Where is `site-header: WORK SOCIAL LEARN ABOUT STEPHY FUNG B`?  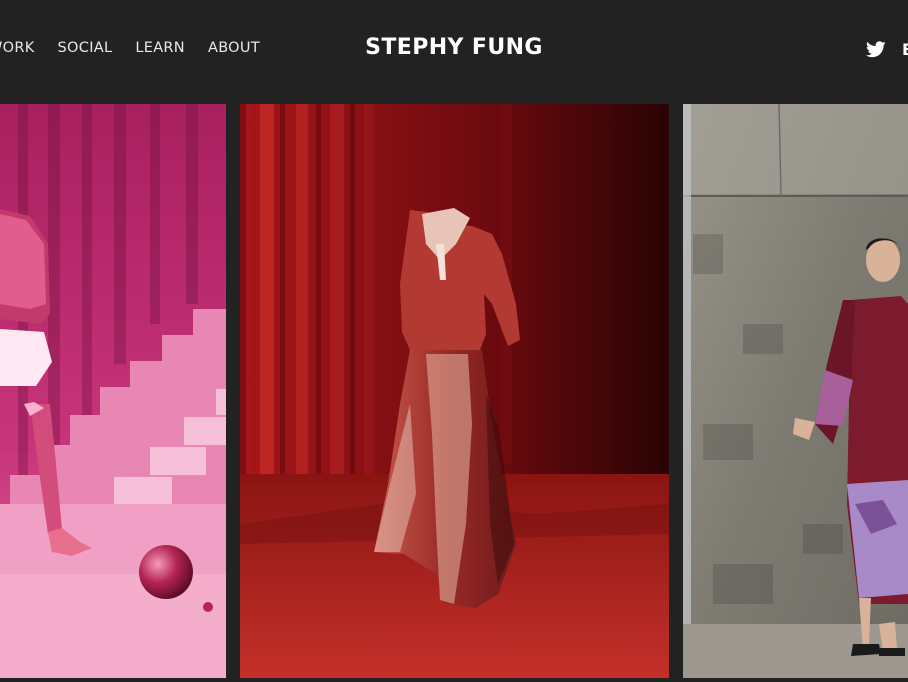 site-header: WORK SOCIAL LEARN ABOUT STEPHY FUNG B is located at coordinates (454, 49).